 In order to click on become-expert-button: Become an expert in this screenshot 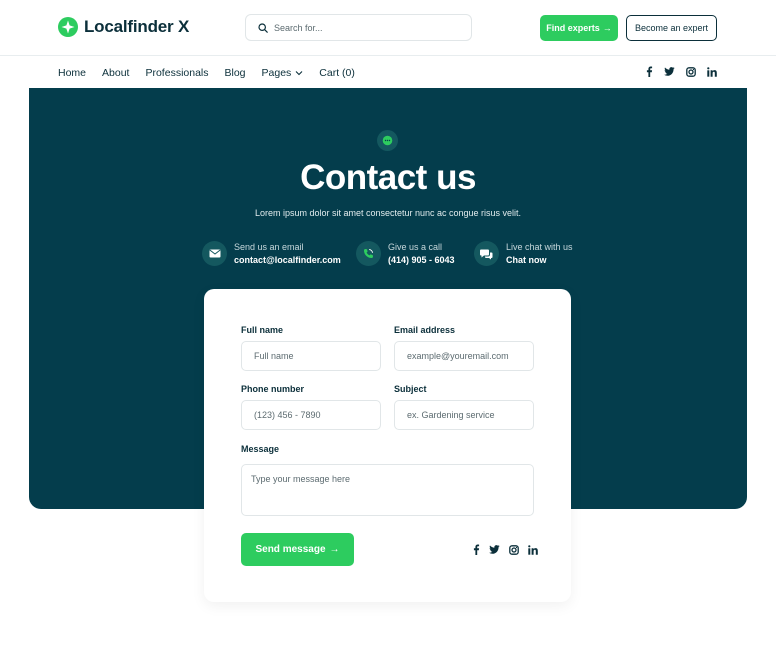, I will do `click(671, 28)`.